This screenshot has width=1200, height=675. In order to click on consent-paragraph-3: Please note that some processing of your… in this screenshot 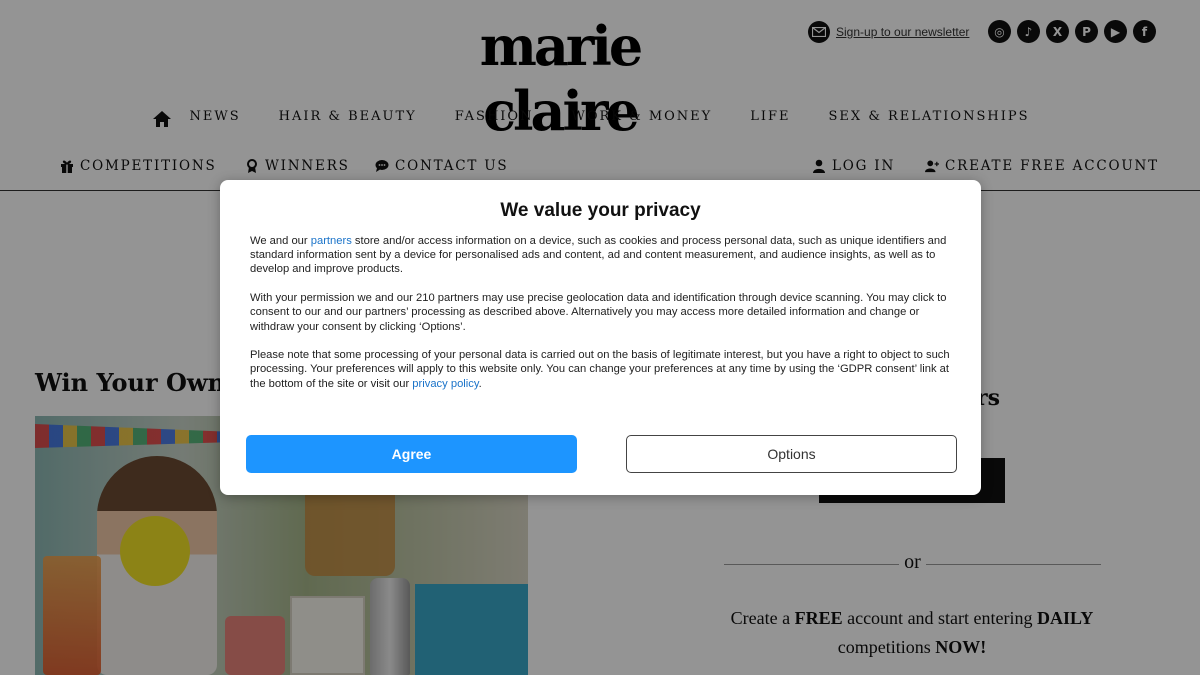, I will do `click(602, 369)`.